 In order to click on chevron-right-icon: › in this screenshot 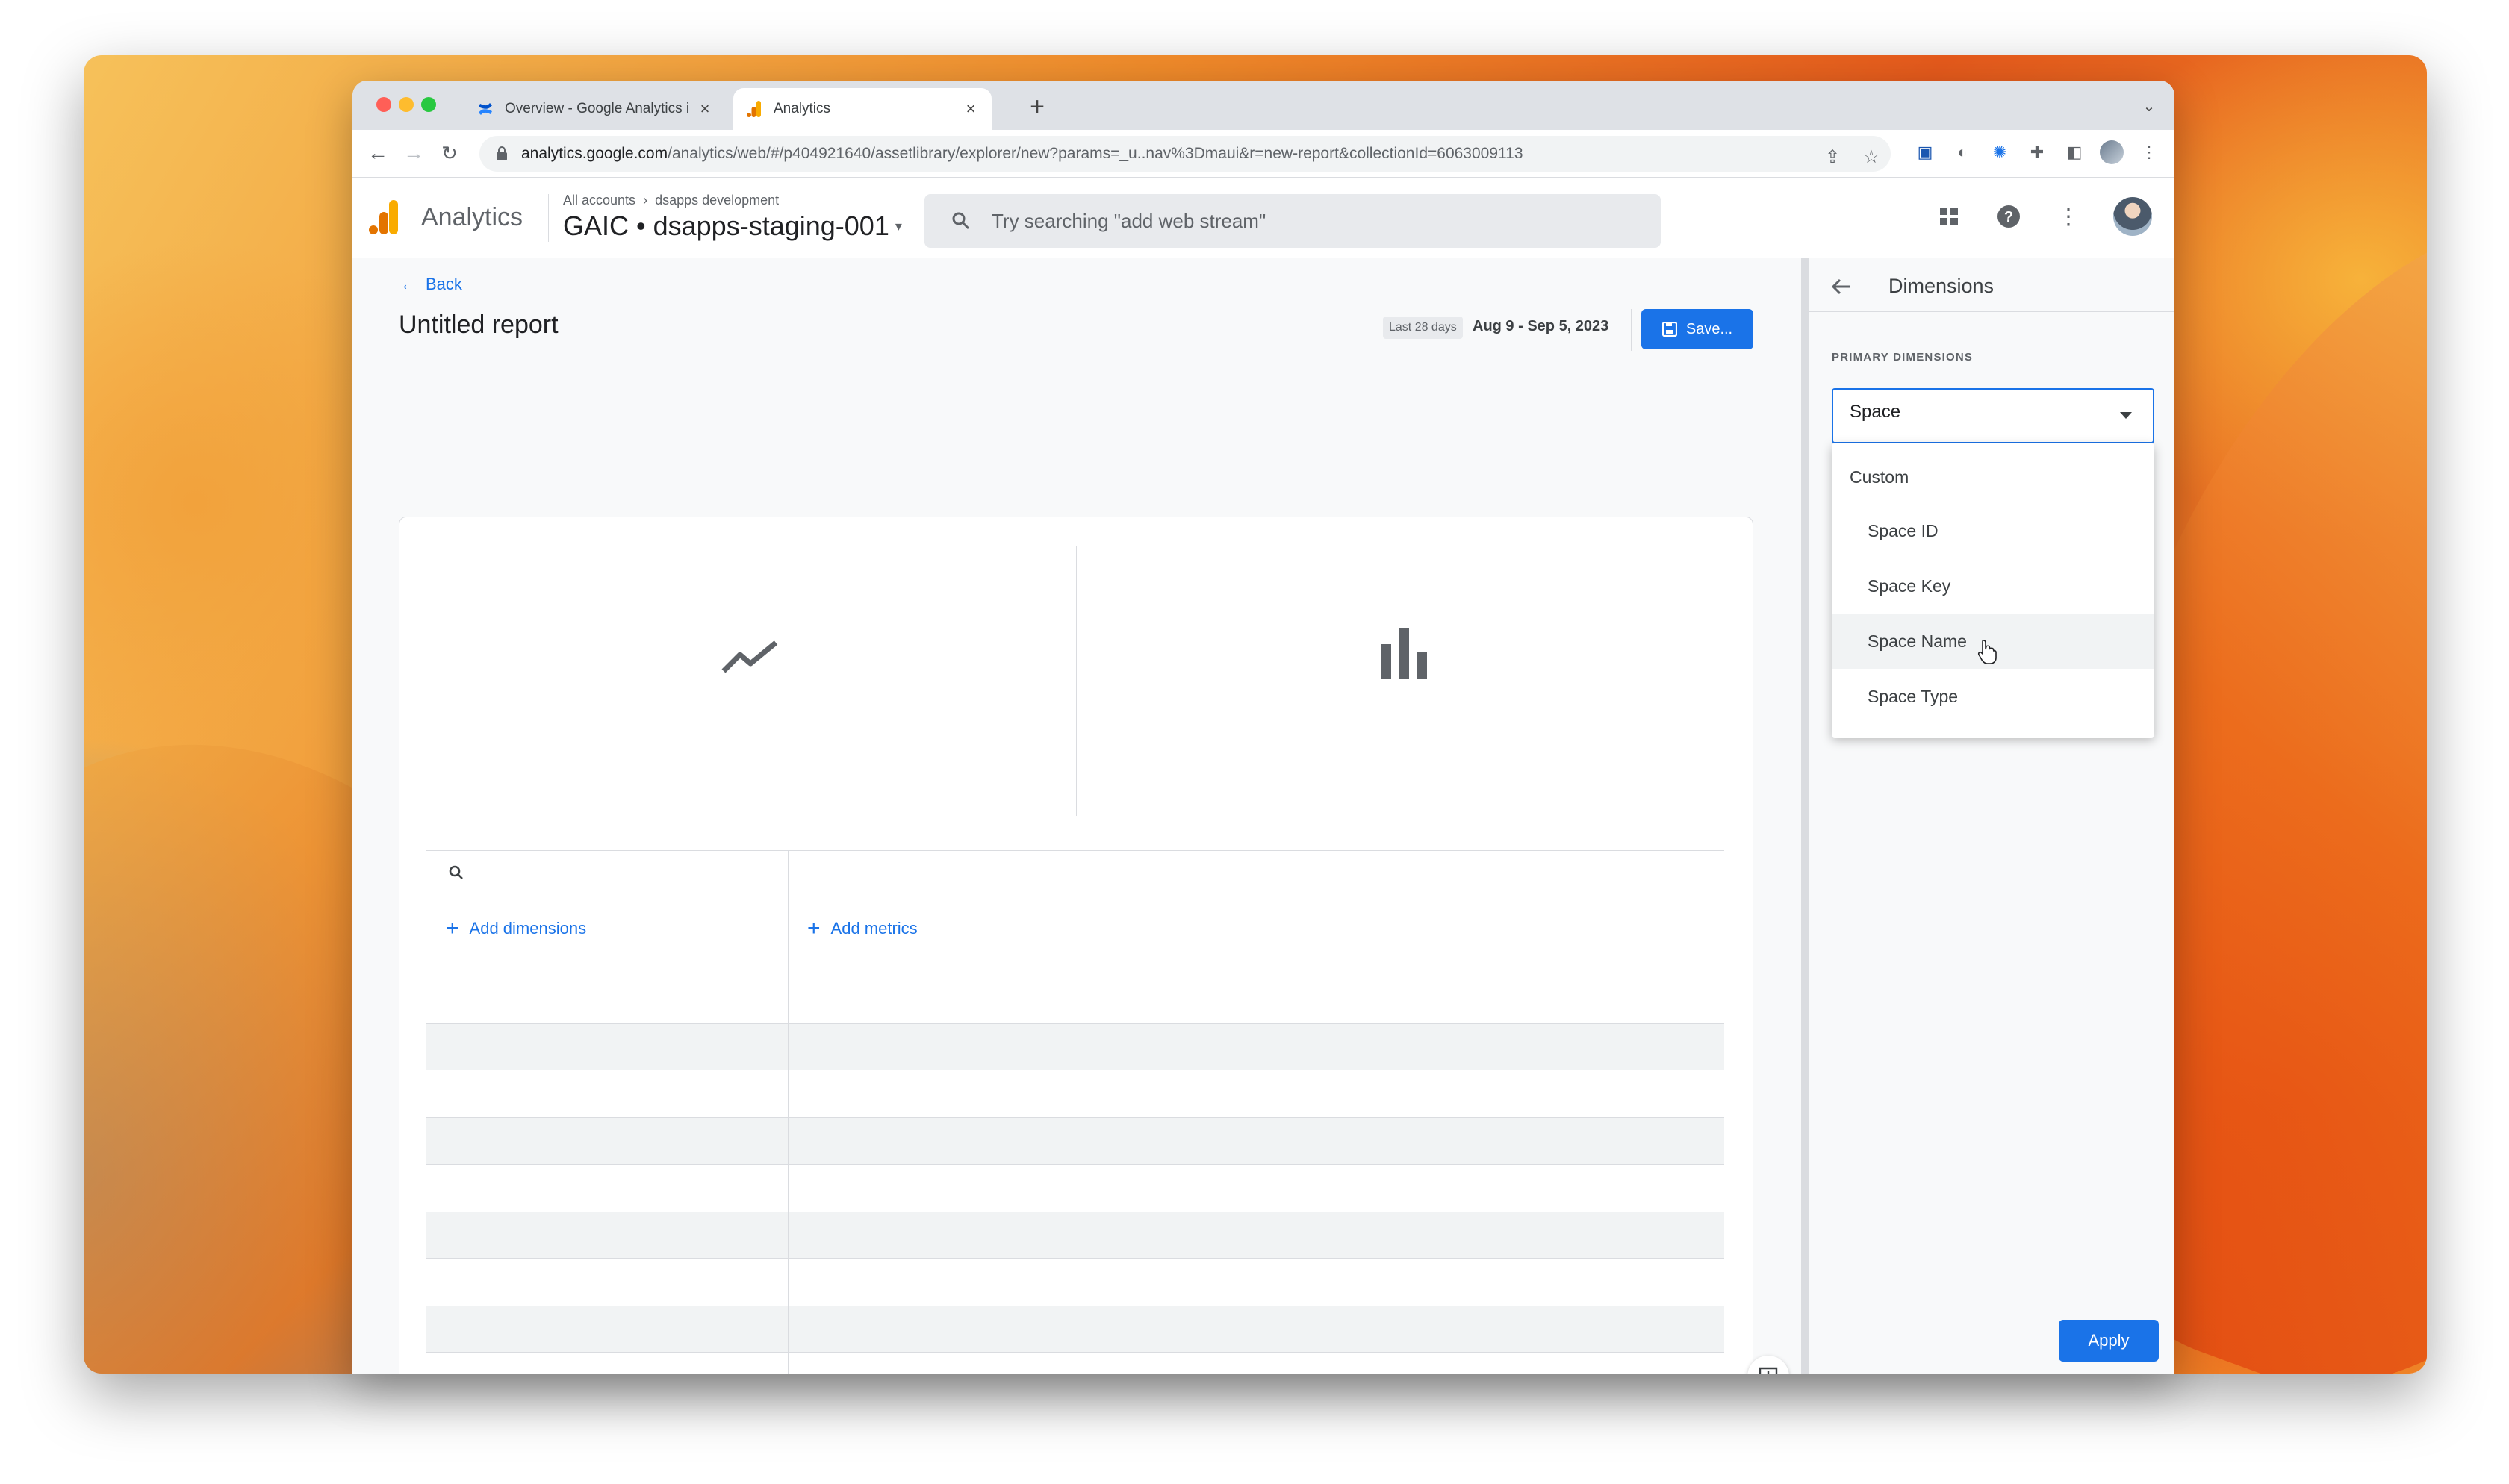, I will do `click(645, 200)`.